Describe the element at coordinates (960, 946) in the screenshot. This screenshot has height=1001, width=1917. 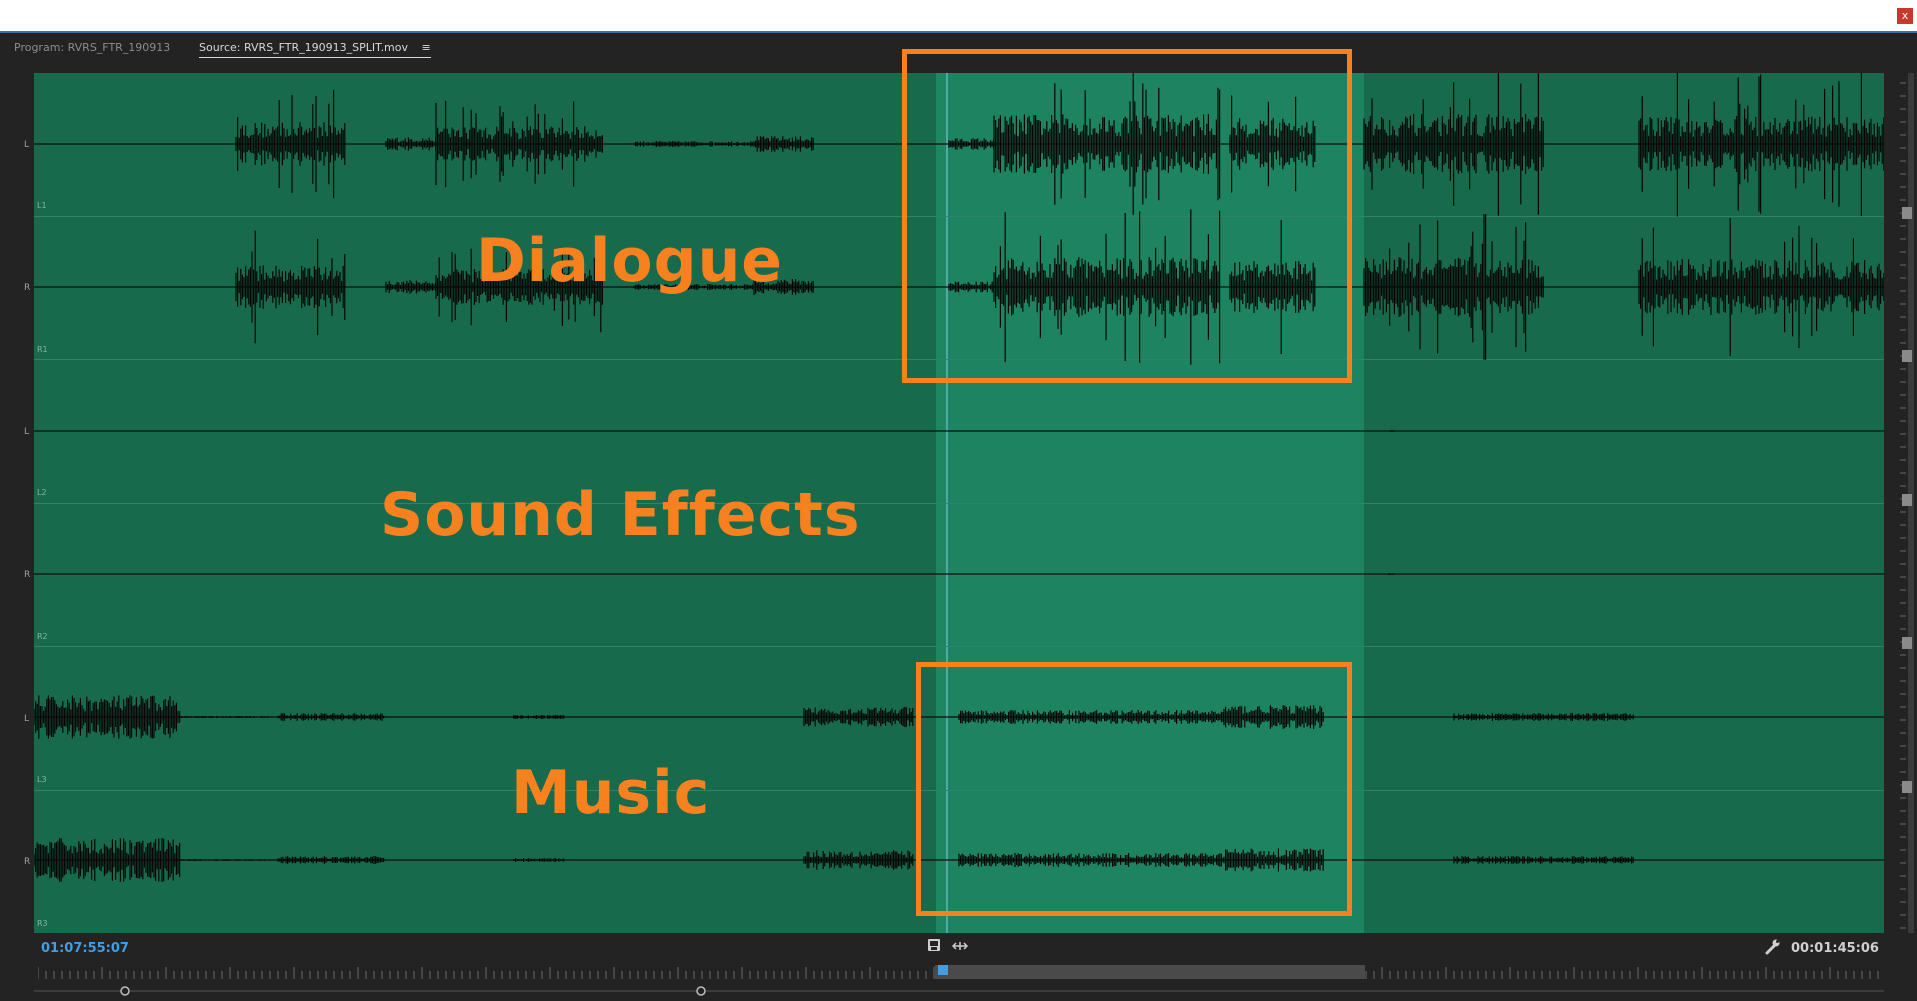
I see `fit-arrows-icon` at that location.